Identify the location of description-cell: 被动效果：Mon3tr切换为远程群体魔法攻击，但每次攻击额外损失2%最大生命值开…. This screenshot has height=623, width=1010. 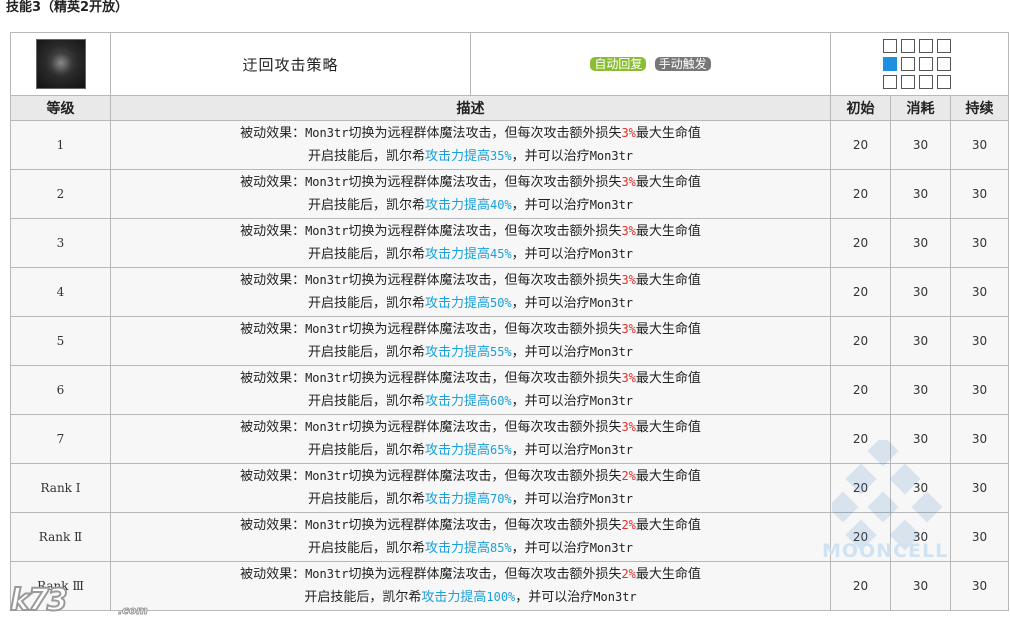
(470, 537).